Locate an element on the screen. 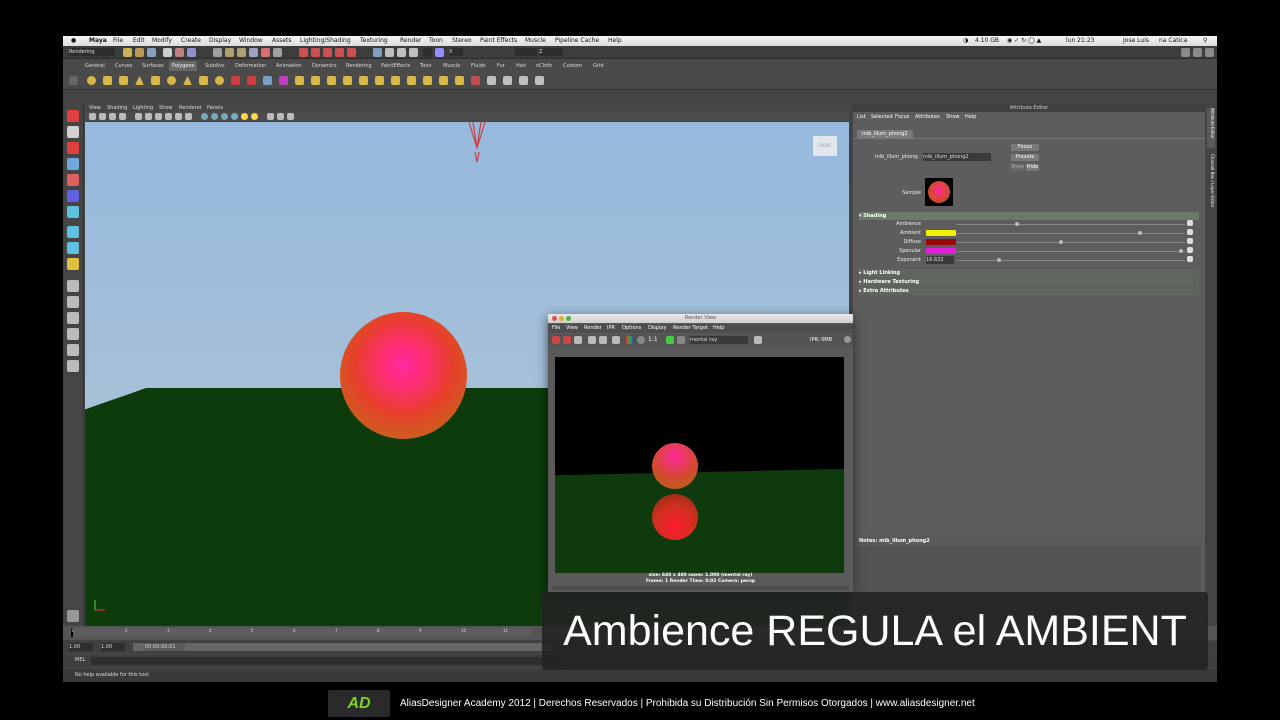 This screenshot has height=720, width=1280. color-channels-icon is located at coordinates (630, 340).